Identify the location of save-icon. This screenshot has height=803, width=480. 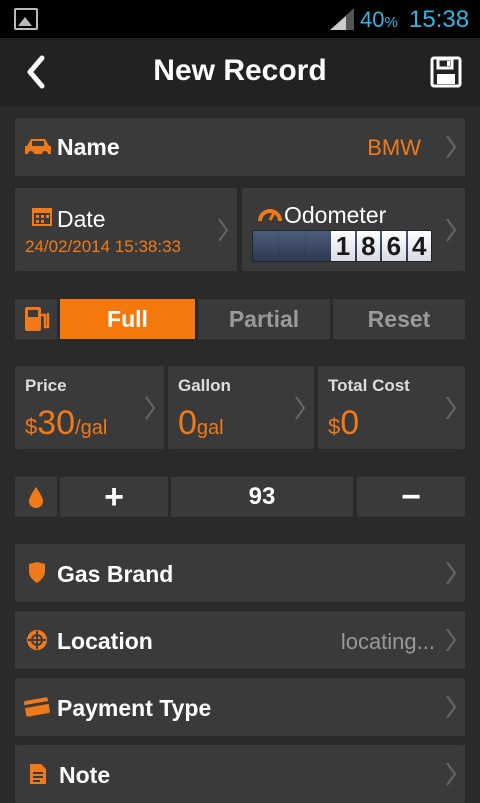
(446, 72).